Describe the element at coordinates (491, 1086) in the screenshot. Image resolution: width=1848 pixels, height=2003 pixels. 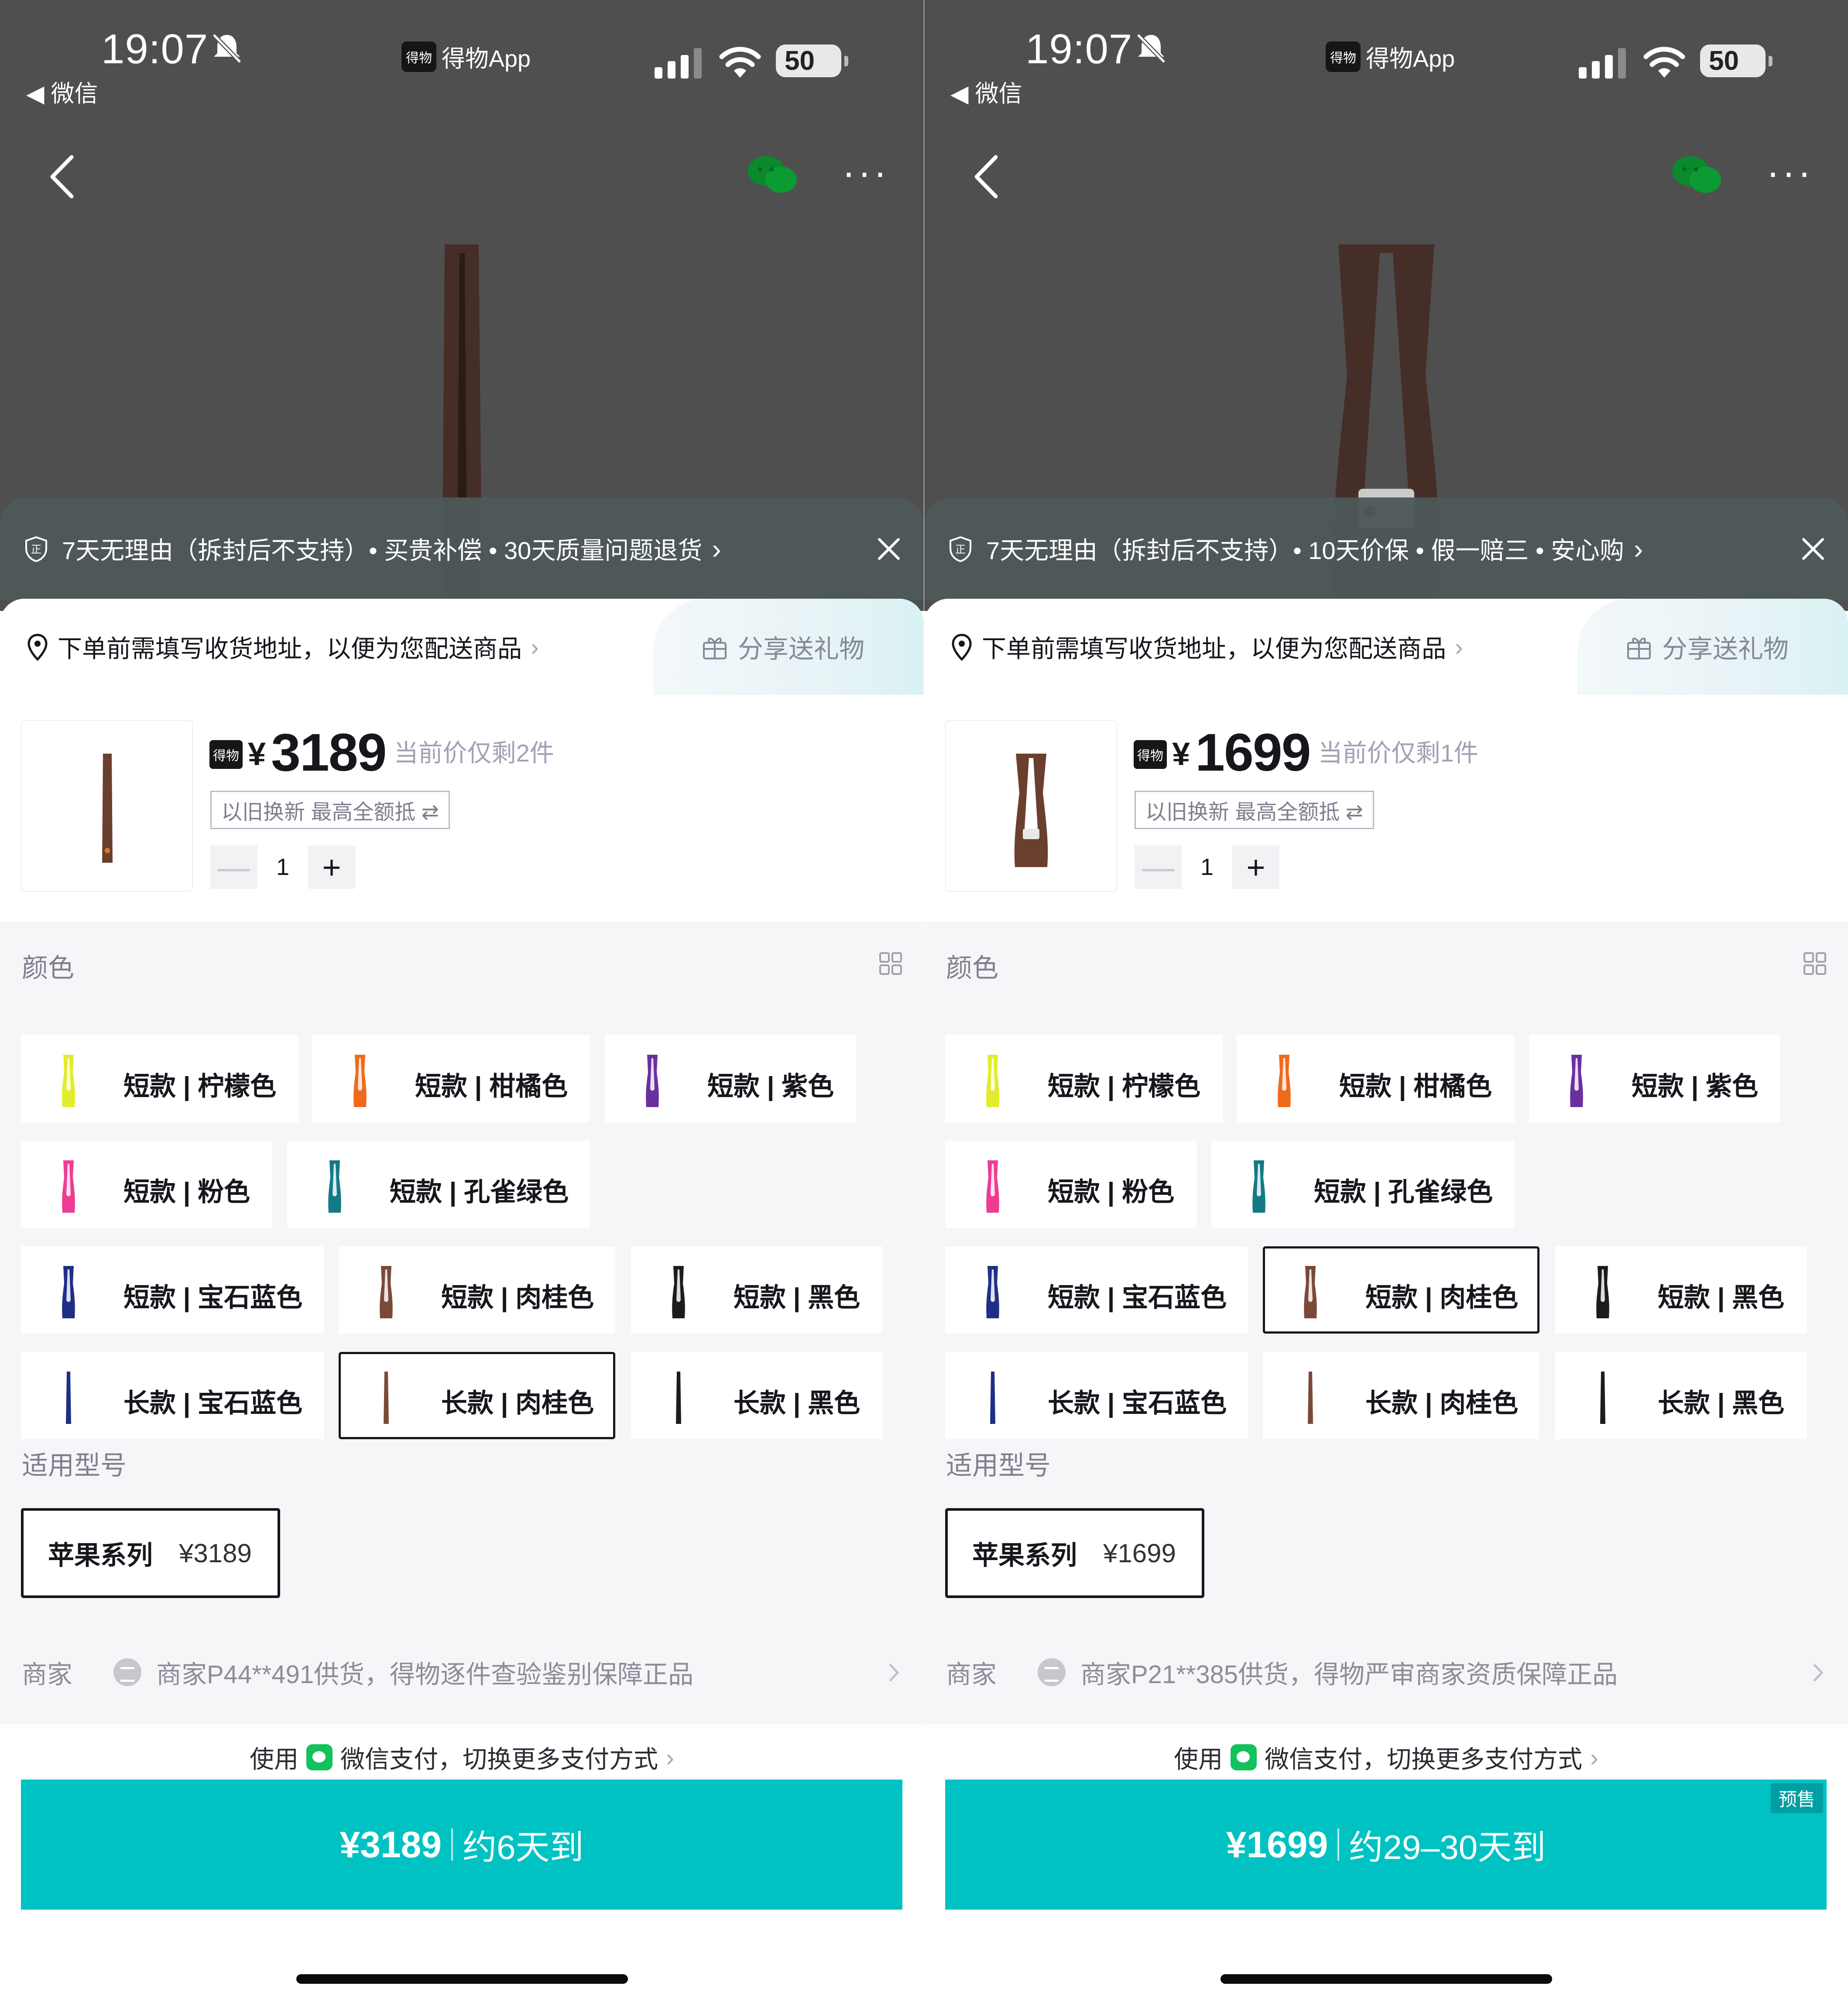
I see `color-option-label: 短款 | 柑橘色` at that location.